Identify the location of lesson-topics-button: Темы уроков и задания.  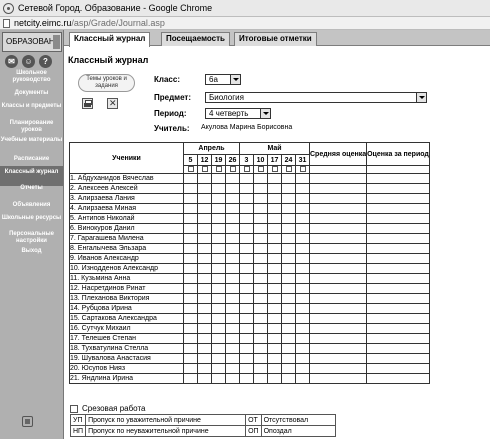
(106, 83).